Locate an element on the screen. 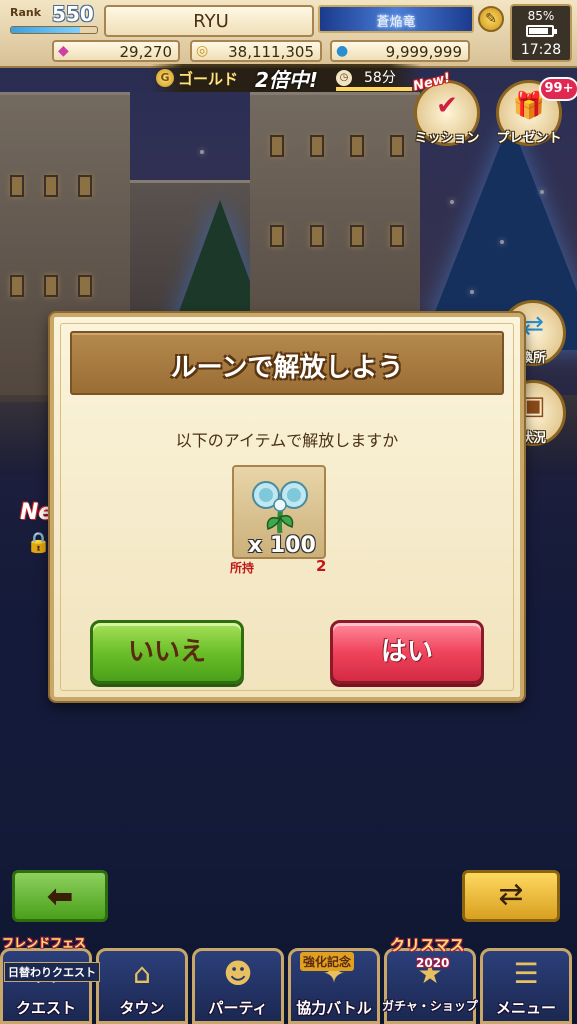 This screenshot has height=1024, width=577. back-button: ⬅ is located at coordinates (60, 896).